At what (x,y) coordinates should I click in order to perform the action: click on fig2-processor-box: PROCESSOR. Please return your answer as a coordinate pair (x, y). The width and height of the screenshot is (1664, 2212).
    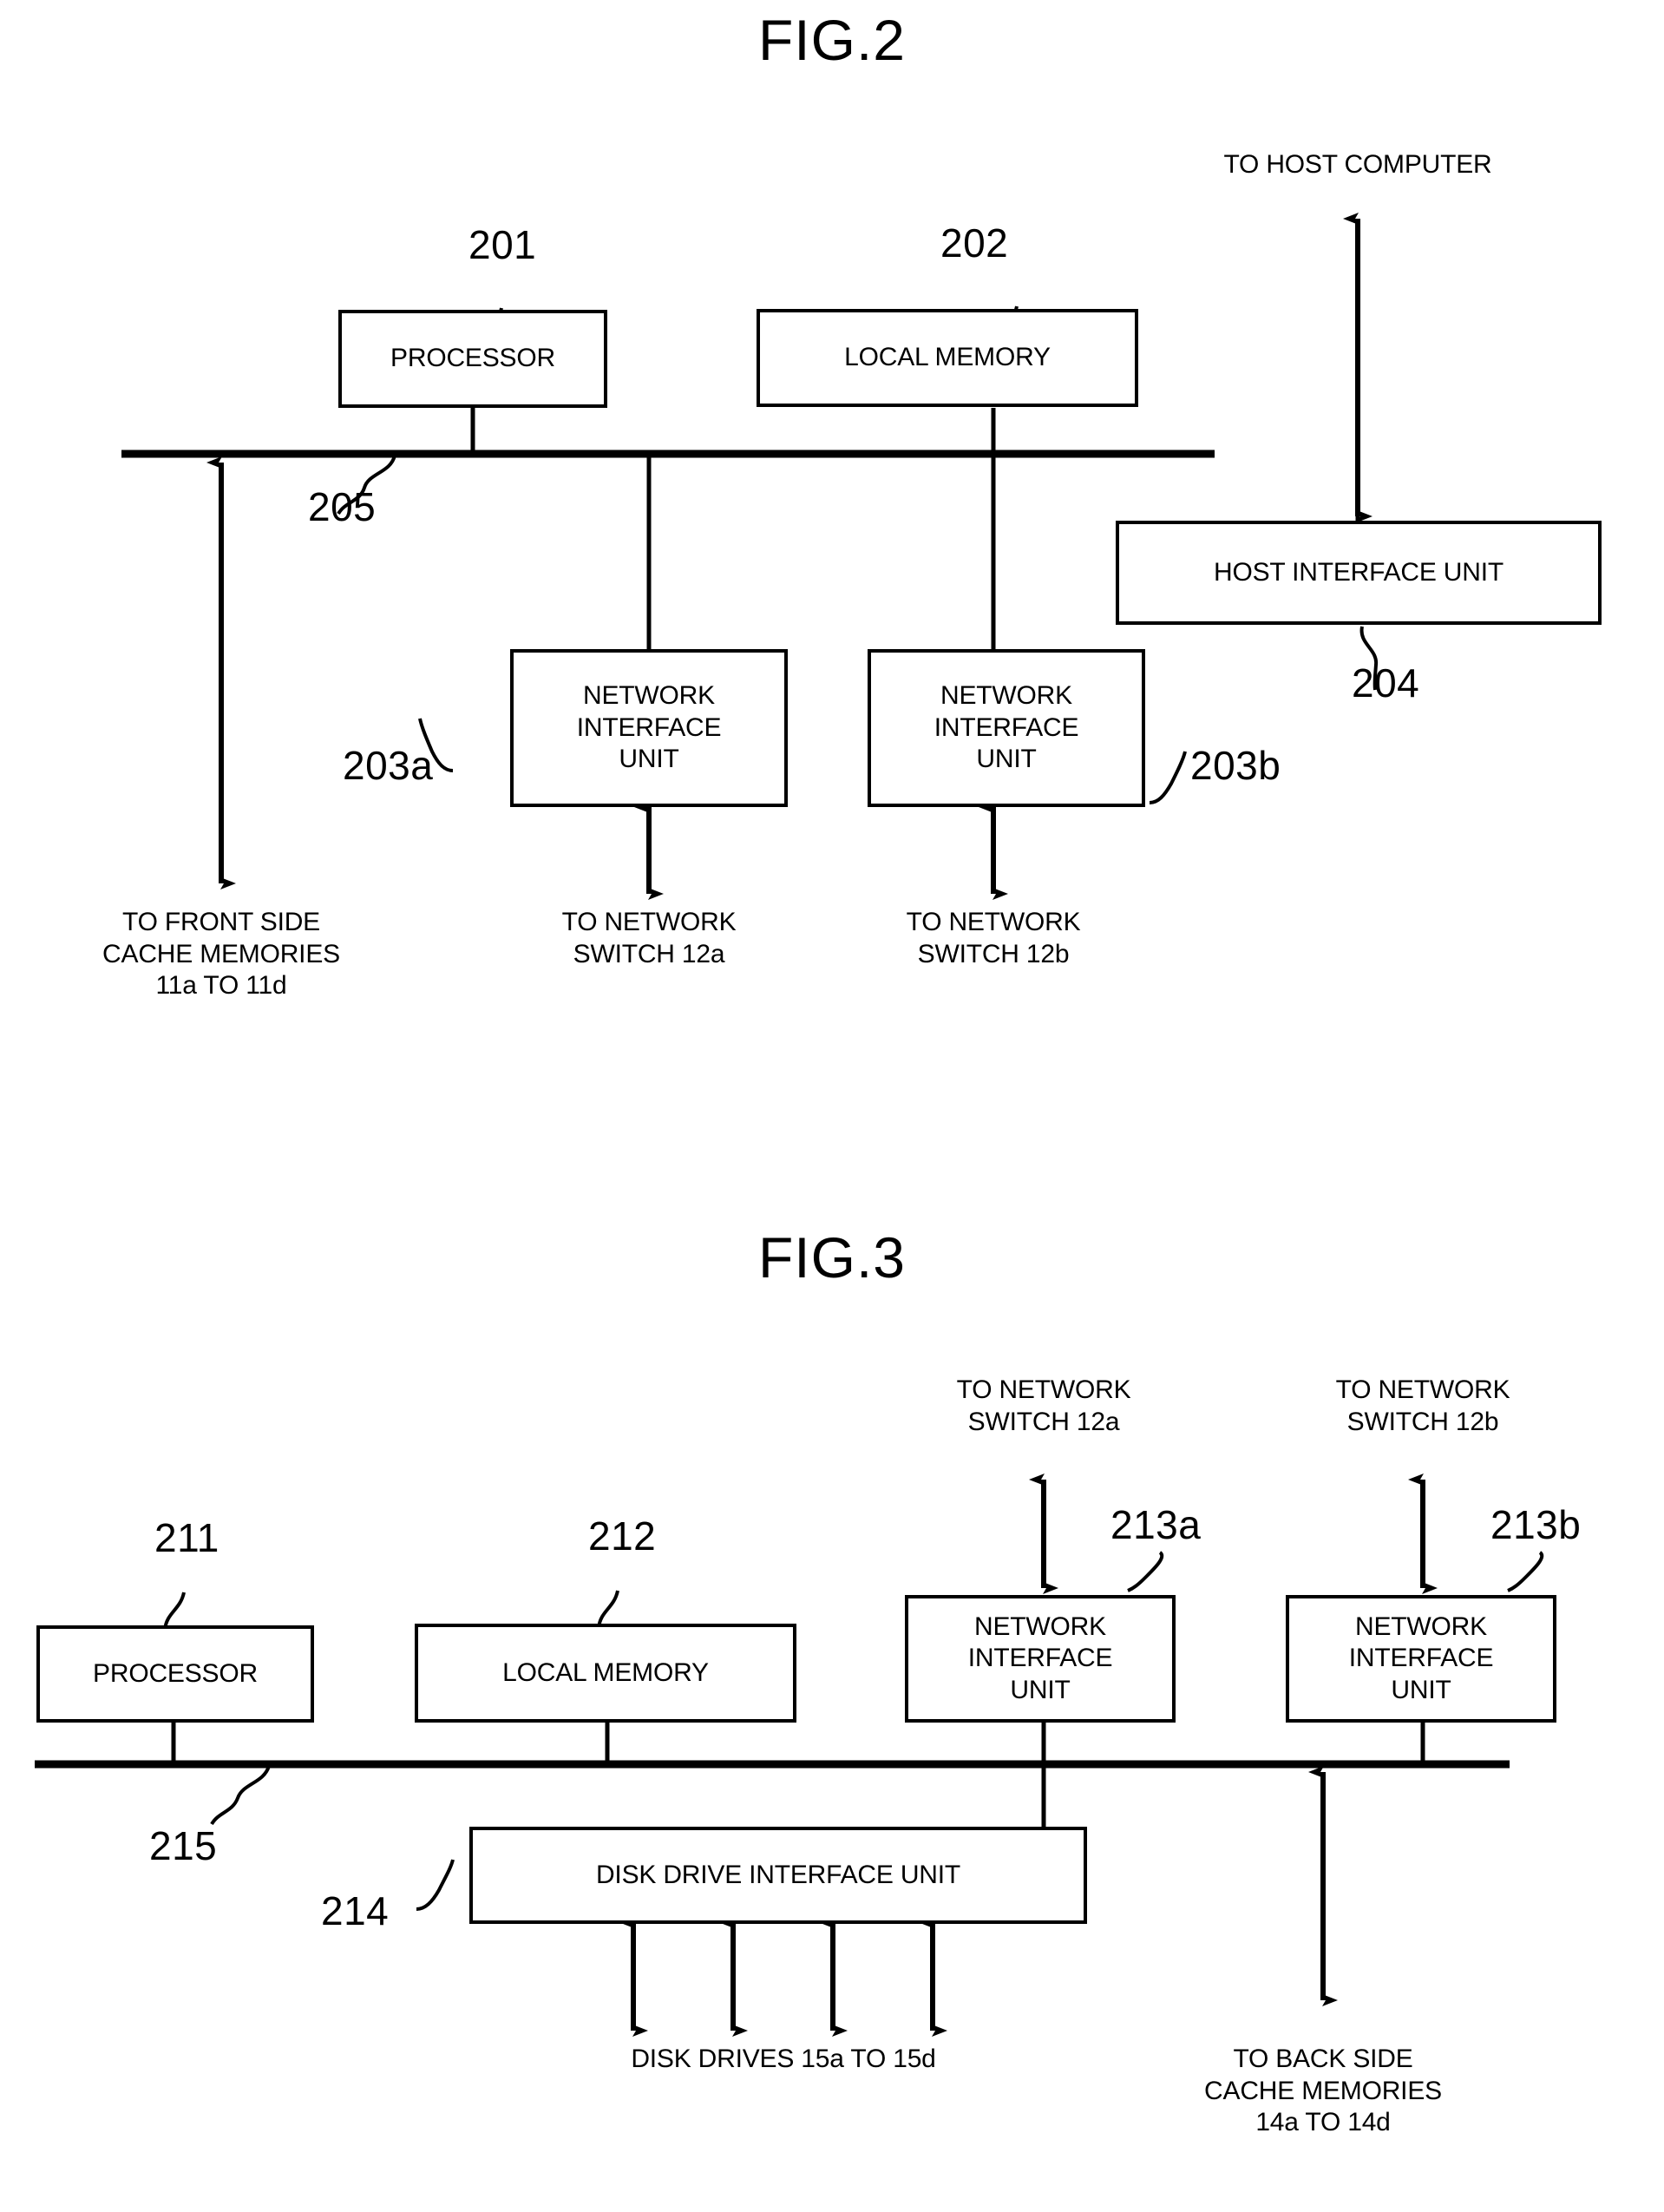
    Looking at the image, I should click on (473, 359).